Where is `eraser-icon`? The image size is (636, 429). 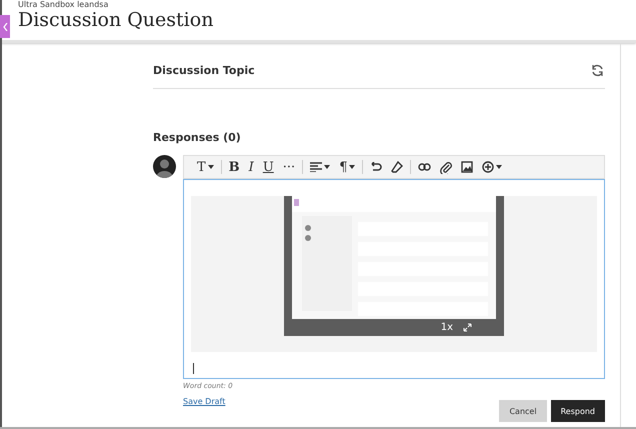 eraser-icon is located at coordinates (397, 167).